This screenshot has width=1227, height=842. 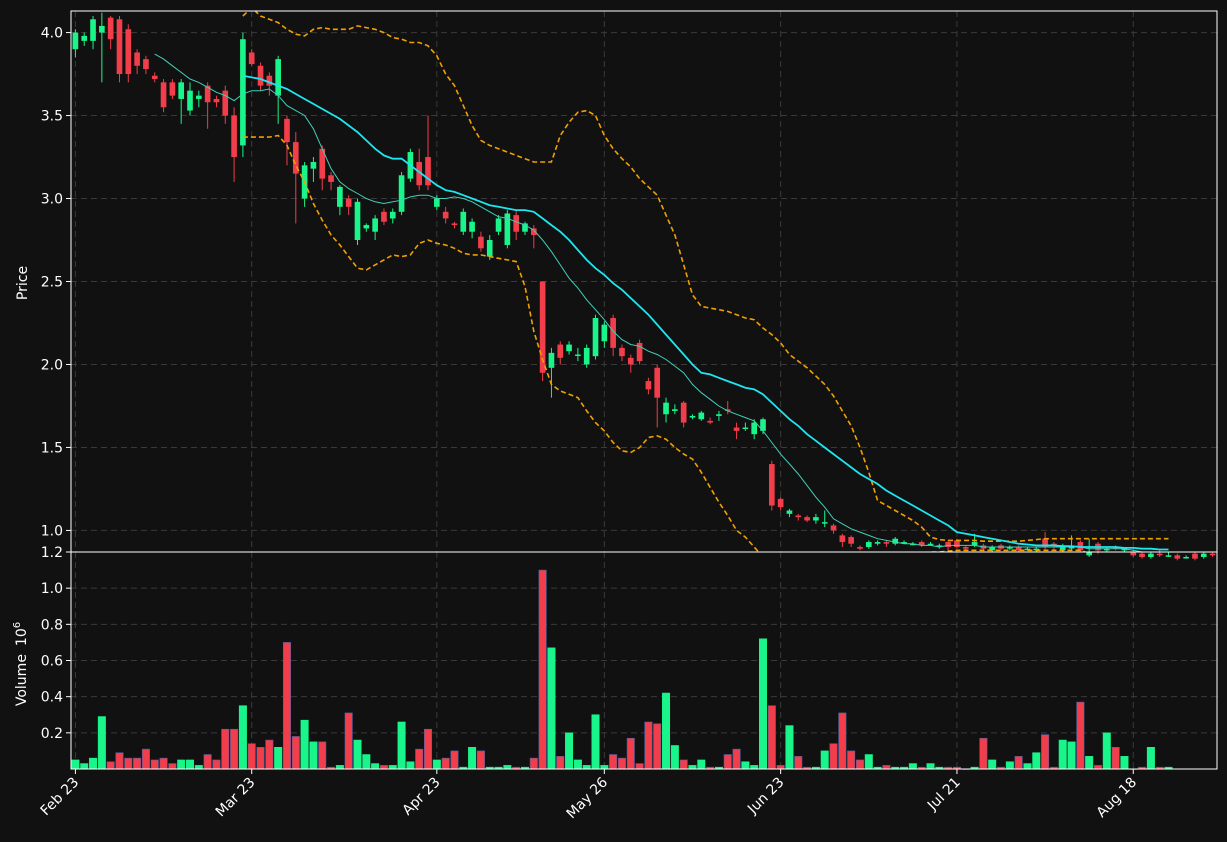 I want to click on volume-axis-exponent-base: 10, so click(x=22, y=637).